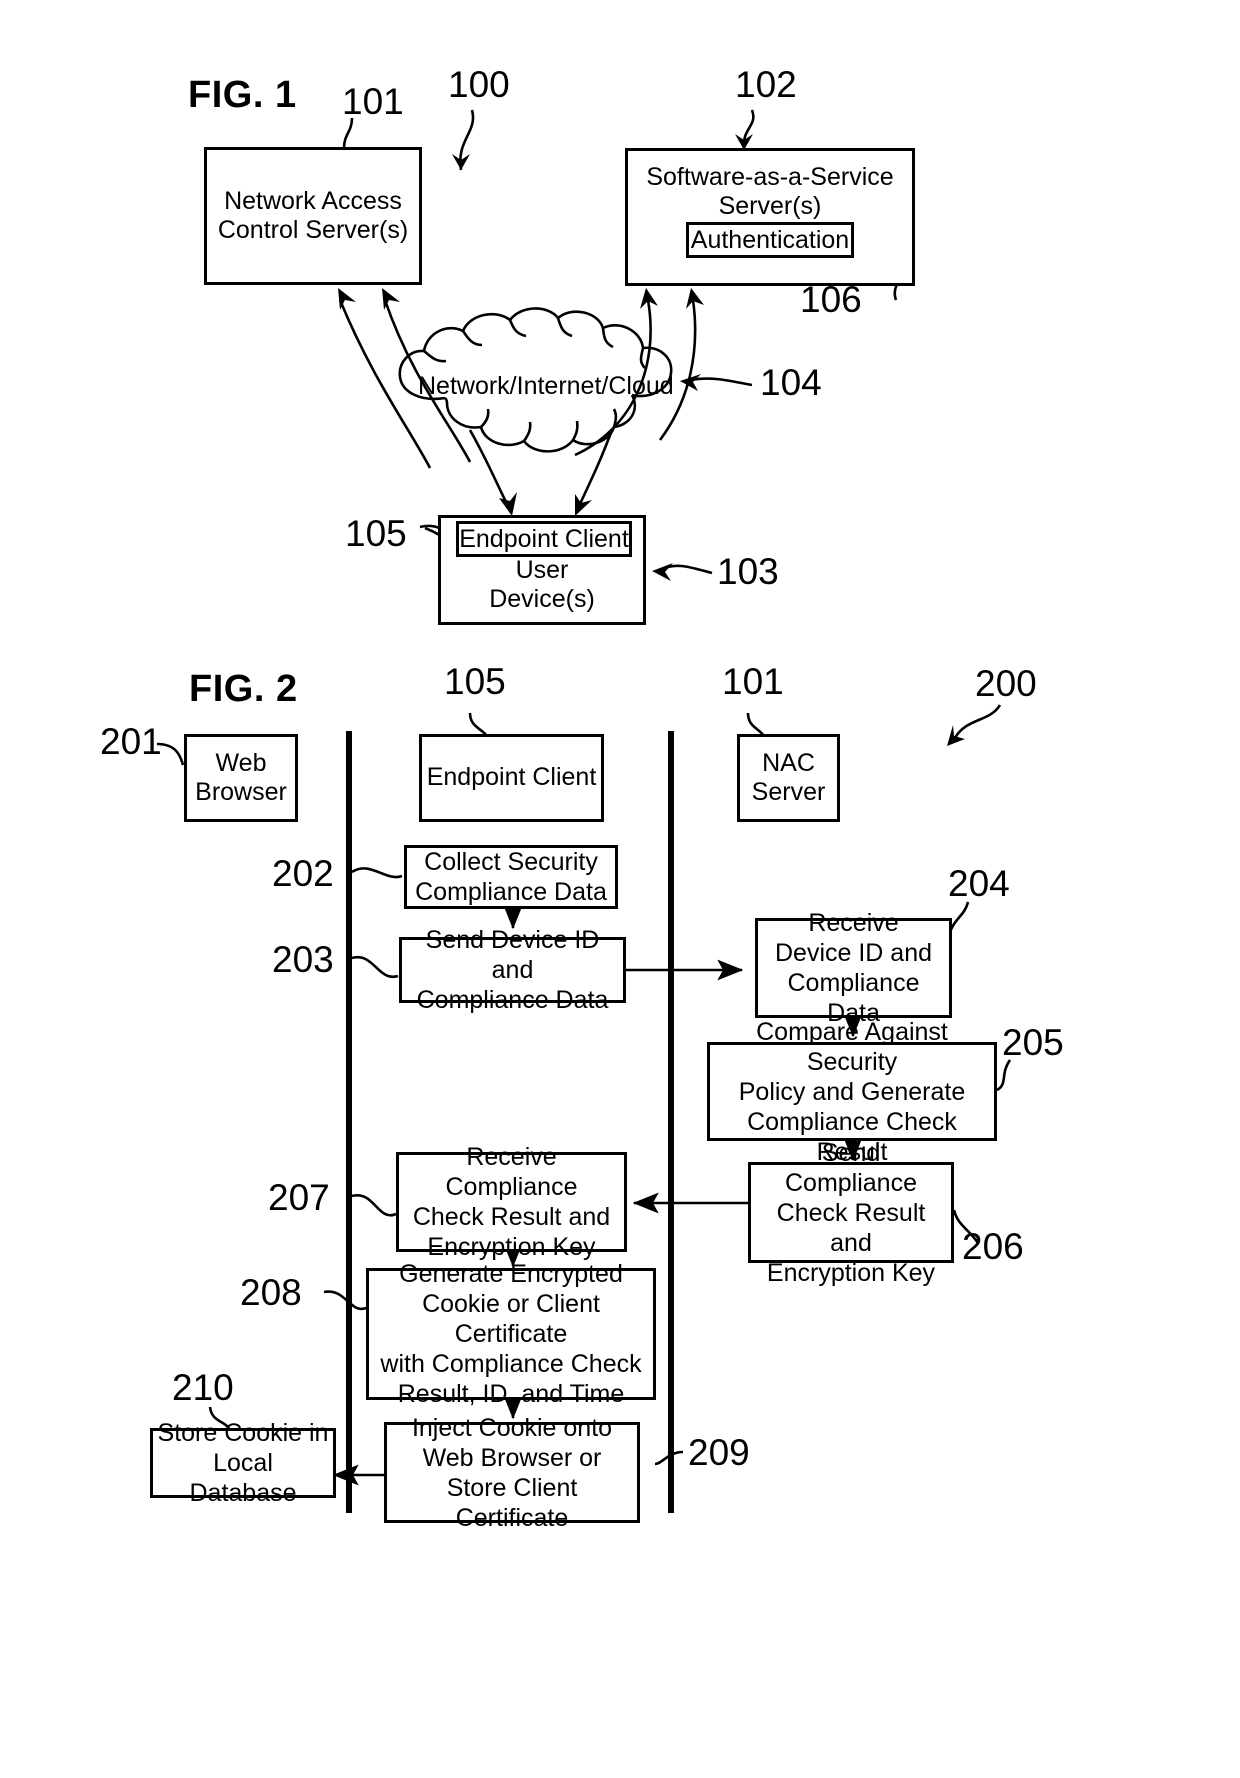 Image resolution: width=1240 pixels, height=1778 pixels. Describe the element at coordinates (203, 1387) in the screenshot. I see `ref-210: 210` at that location.